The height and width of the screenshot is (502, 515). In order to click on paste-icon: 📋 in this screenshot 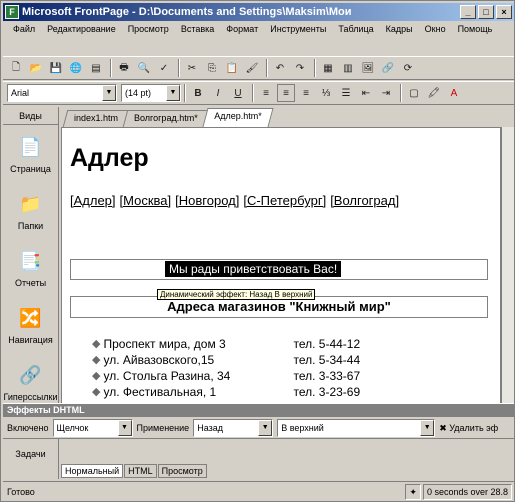, I will do `click(232, 68)`.